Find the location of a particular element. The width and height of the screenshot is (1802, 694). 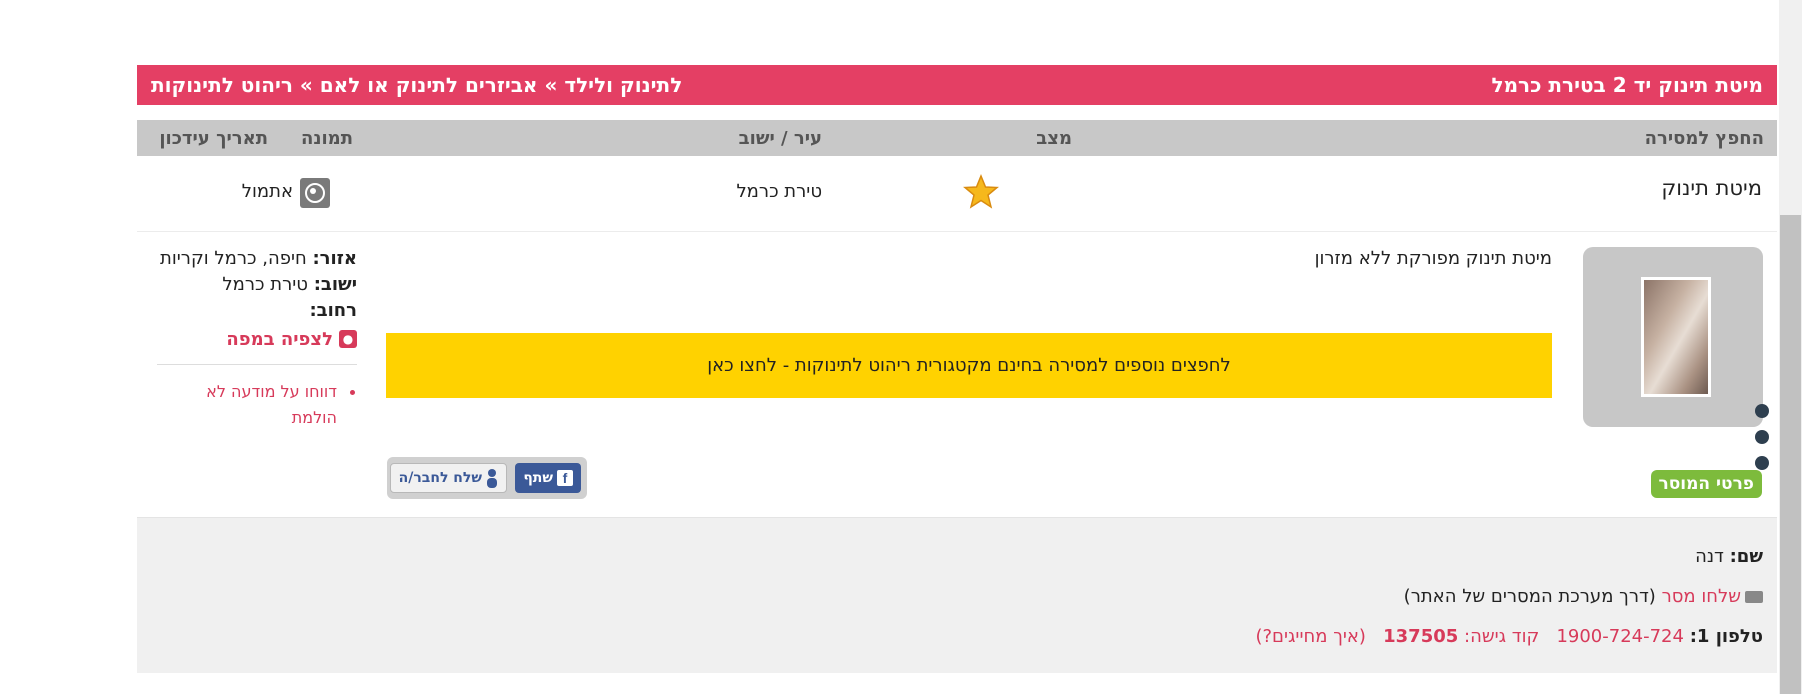

city-label: ישוב: is located at coordinates (335, 284).